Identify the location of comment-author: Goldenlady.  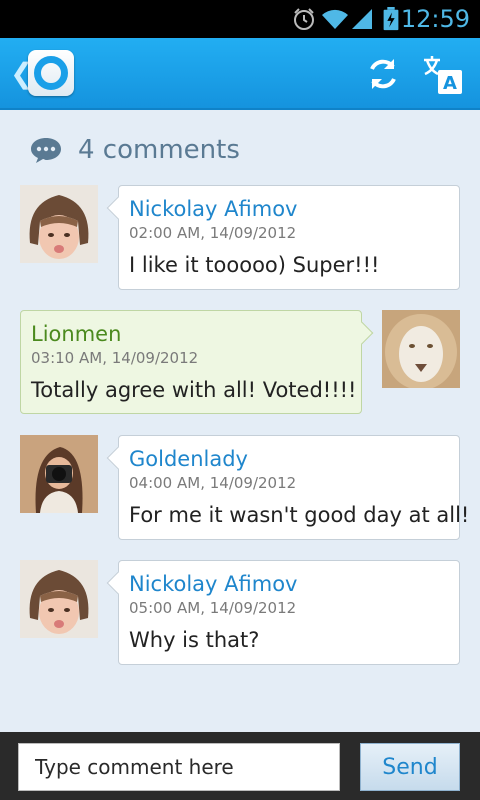
(289, 459).